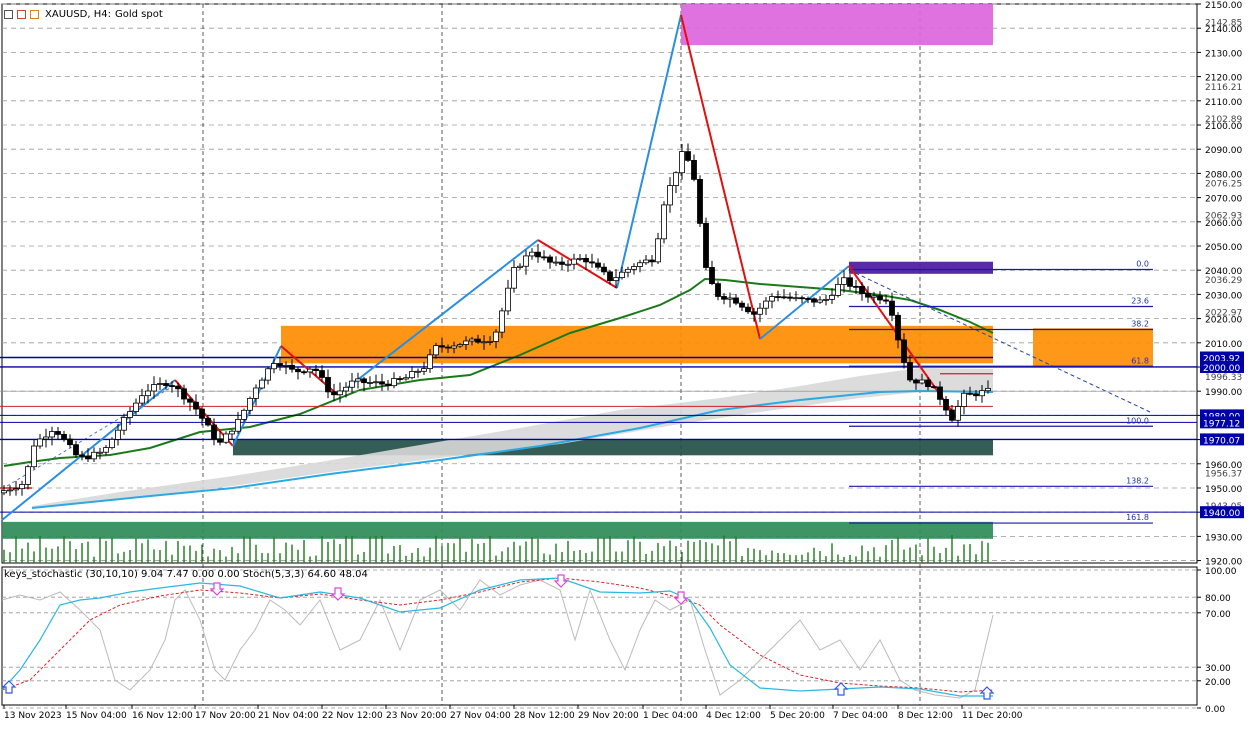  What do you see at coordinates (1223, 248) in the screenshot?
I see `price-tick-label: 2050.00` at bounding box center [1223, 248].